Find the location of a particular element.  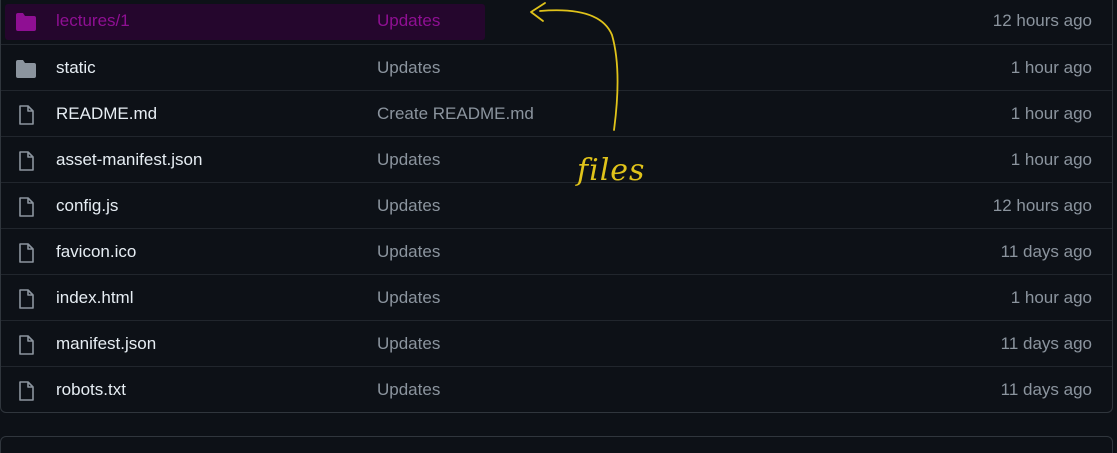

file-row-robots: robots.txt Updates 11 days ago is located at coordinates (556, 389).